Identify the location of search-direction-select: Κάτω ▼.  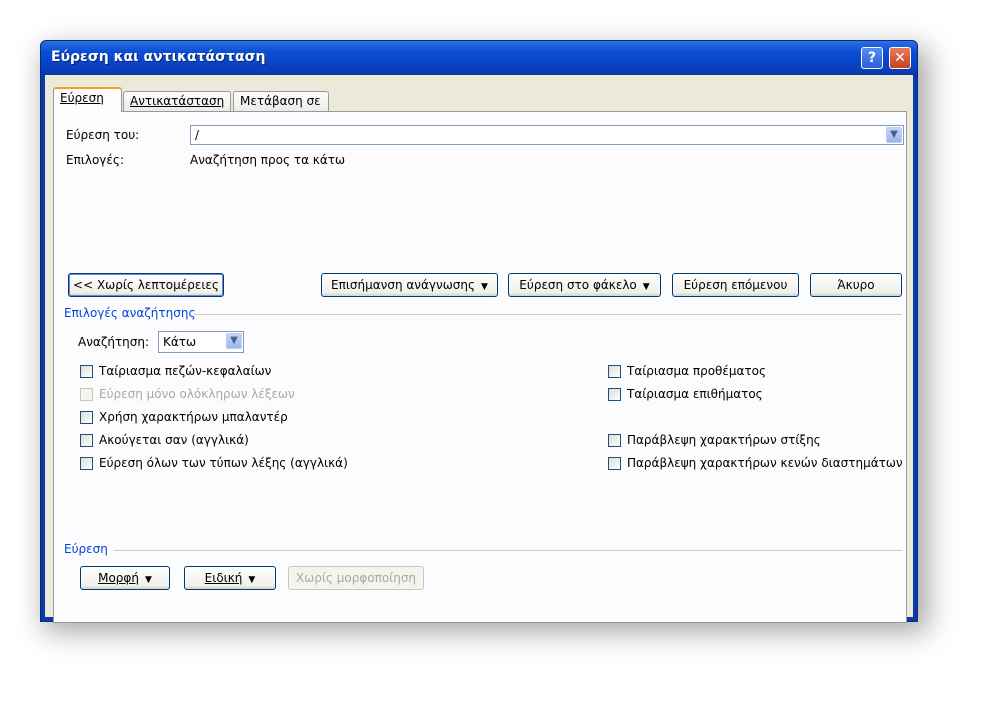
(201, 342).